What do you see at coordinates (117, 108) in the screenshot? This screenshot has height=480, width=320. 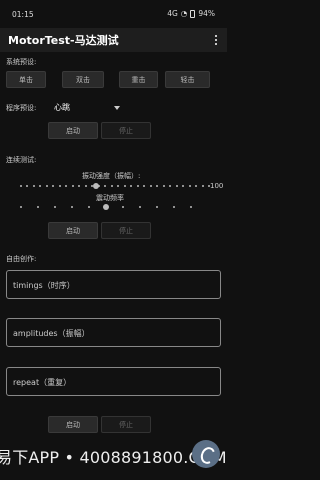 I see `chevron-down-icon` at bounding box center [117, 108].